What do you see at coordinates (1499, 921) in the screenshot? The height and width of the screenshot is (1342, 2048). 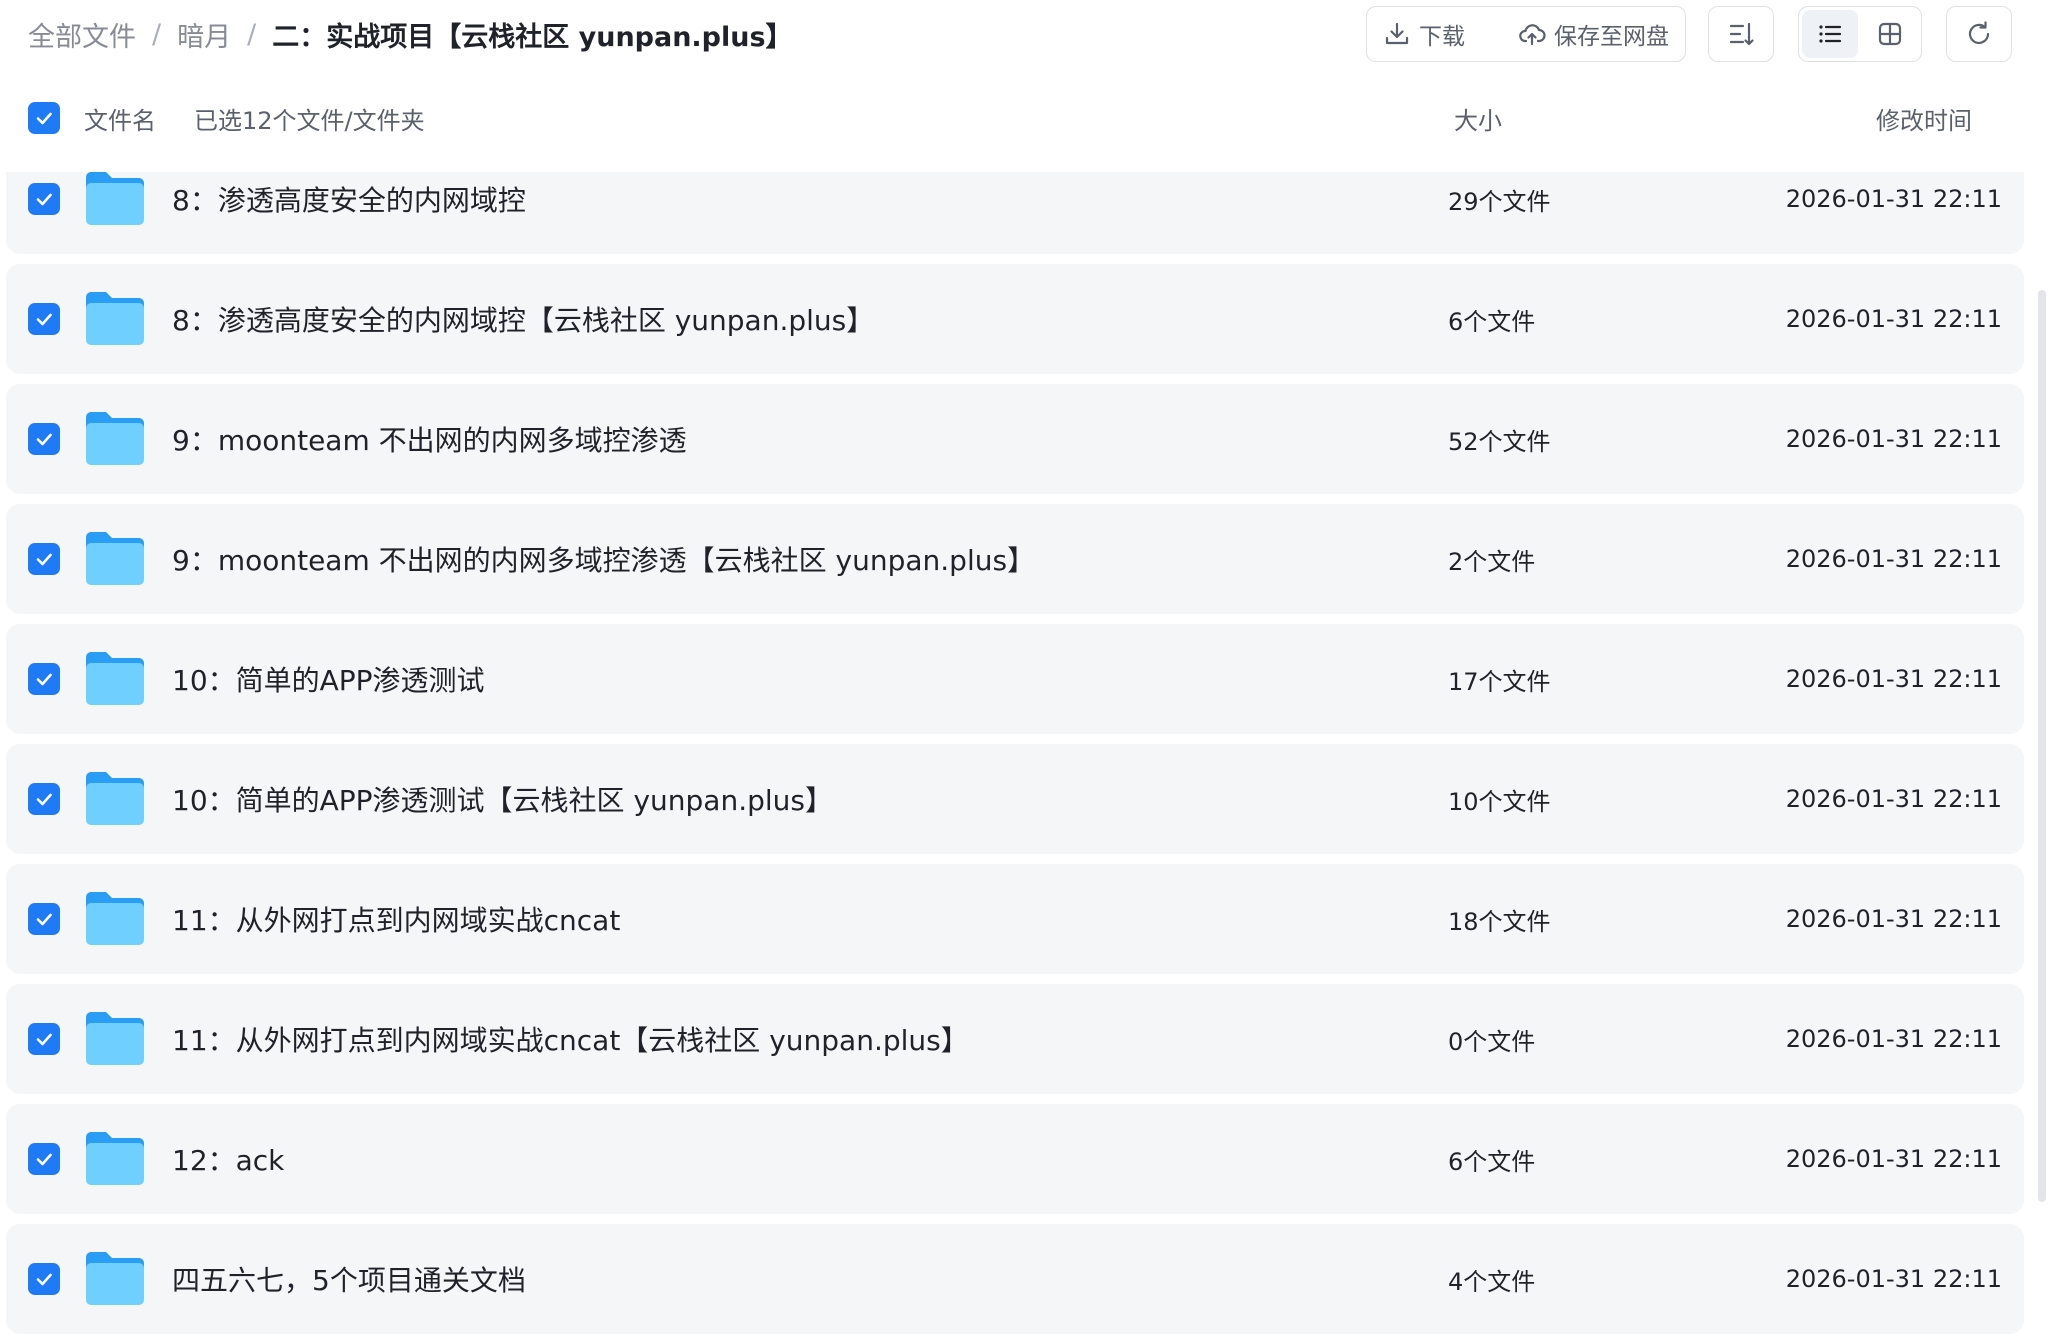 I see `row-file-size: 18个文件` at bounding box center [1499, 921].